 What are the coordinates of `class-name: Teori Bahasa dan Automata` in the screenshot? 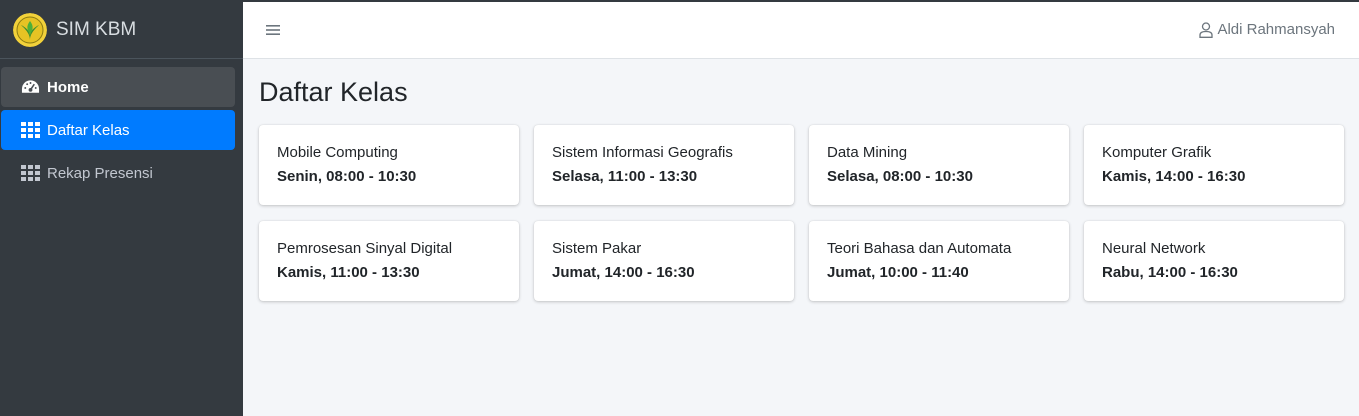 It's located at (919, 248).